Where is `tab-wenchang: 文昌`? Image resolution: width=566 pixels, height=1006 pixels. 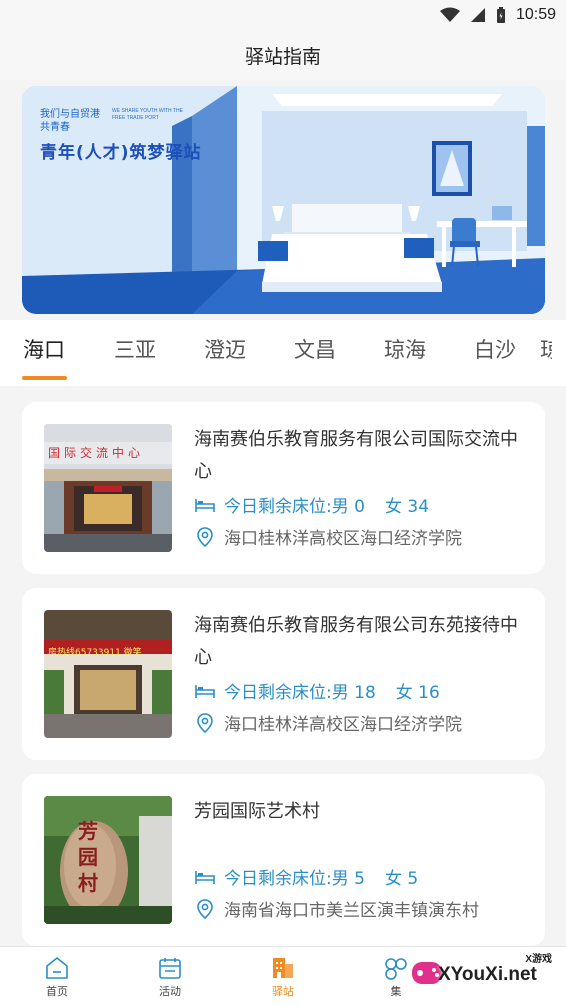
tab-wenchang: 文昌 is located at coordinates (315, 353).